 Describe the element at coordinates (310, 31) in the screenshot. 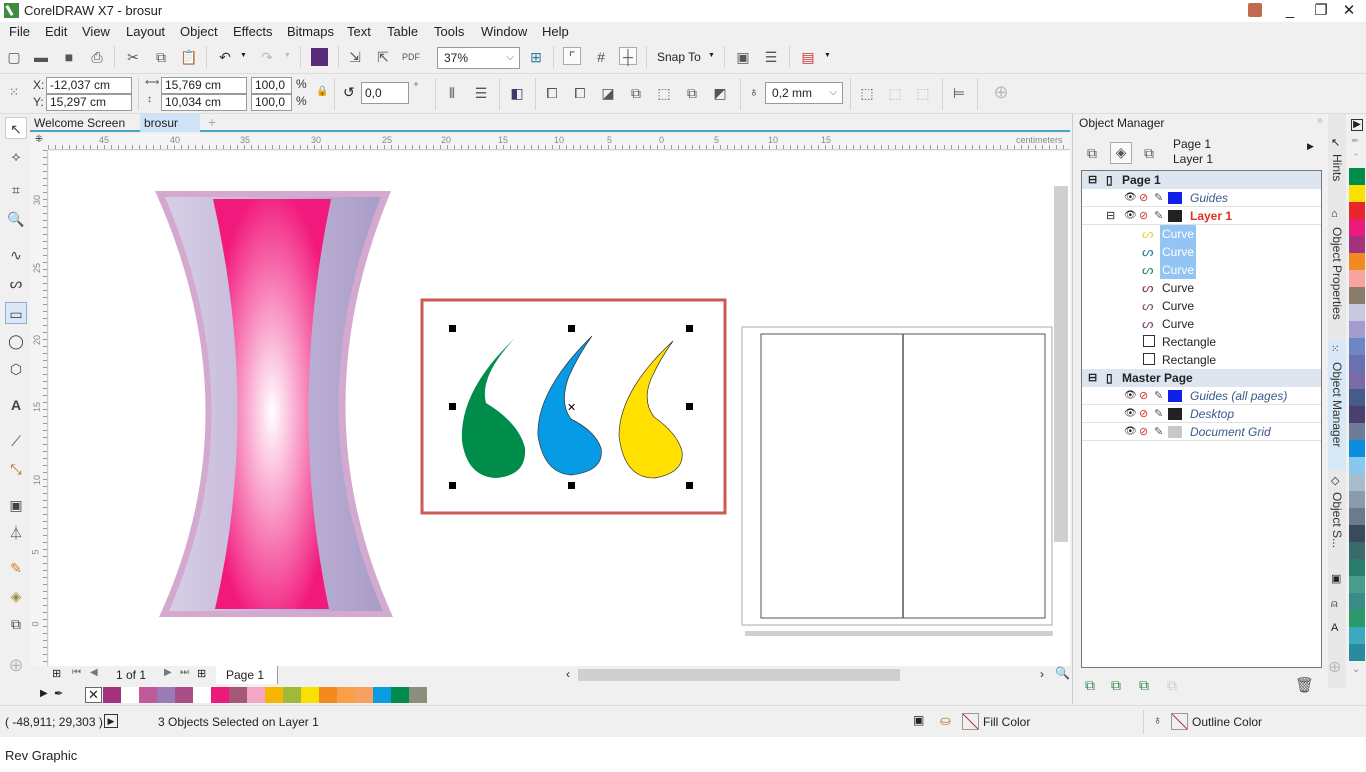

I see `menu-bitmaps: Bitmaps` at that location.